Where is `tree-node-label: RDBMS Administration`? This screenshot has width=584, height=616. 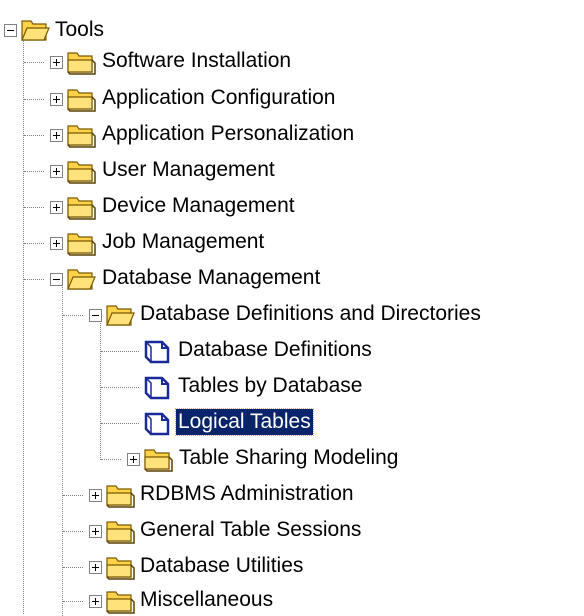
tree-node-label: RDBMS Administration is located at coordinates (247, 494).